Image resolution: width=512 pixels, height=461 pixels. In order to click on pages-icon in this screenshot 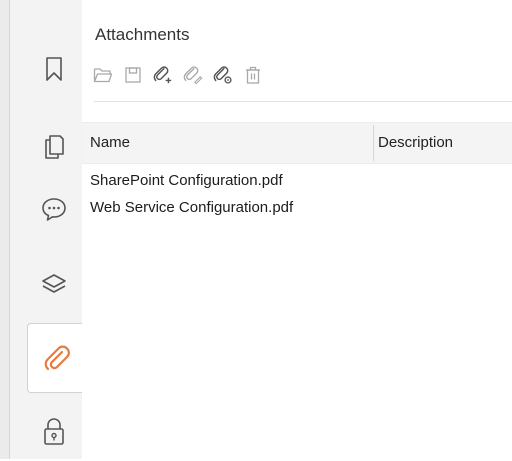, I will do `click(54, 147)`.